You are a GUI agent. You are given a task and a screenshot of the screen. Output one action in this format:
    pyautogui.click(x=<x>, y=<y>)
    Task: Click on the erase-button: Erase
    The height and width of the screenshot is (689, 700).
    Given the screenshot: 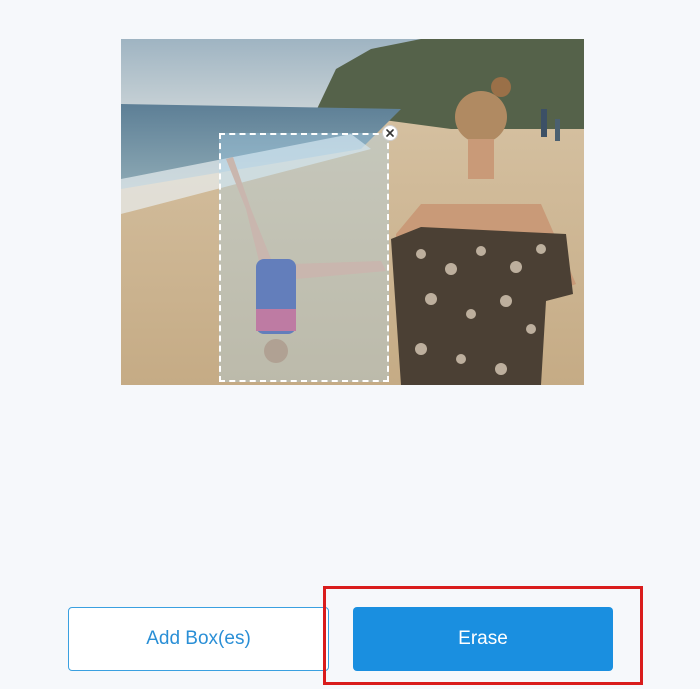 What is the action you would take?
    pyautogui.click(x=483, y=639)
    